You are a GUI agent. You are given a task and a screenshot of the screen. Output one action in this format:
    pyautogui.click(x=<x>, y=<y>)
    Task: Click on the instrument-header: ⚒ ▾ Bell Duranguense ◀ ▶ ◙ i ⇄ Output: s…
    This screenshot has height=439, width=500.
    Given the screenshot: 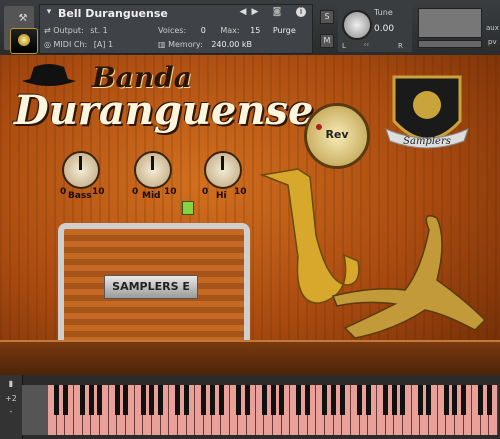 What is the action you would take?
    pyautogui.click(x=250, y=28)
    